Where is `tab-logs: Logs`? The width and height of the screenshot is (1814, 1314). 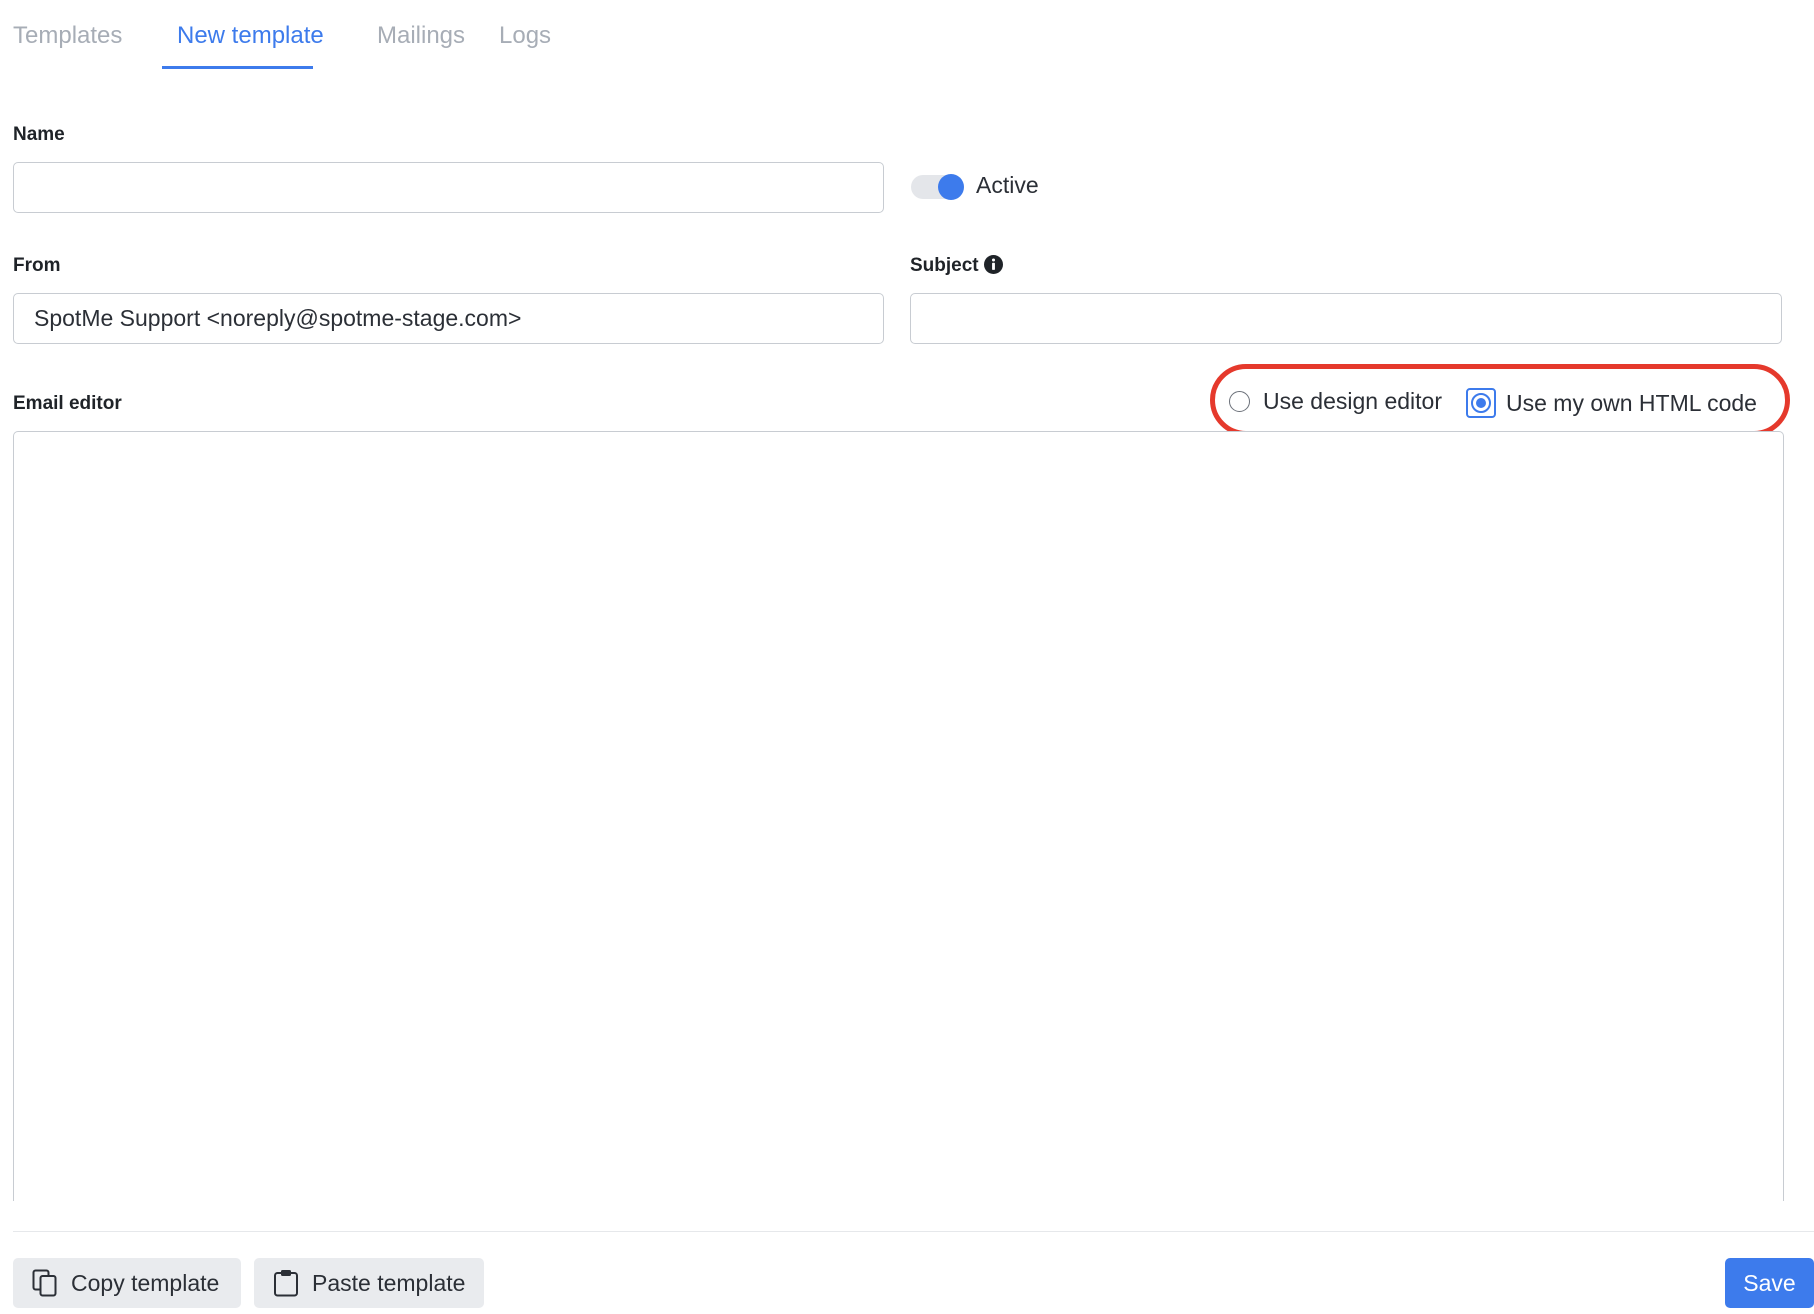 tab-logs: Logs is located at coordinates (525, 36).